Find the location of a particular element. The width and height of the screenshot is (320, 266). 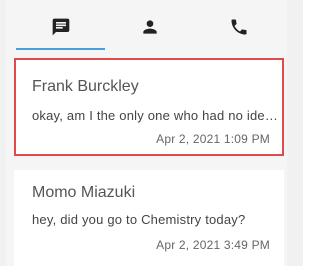

chat-icon is located at coordinates (60, 27).